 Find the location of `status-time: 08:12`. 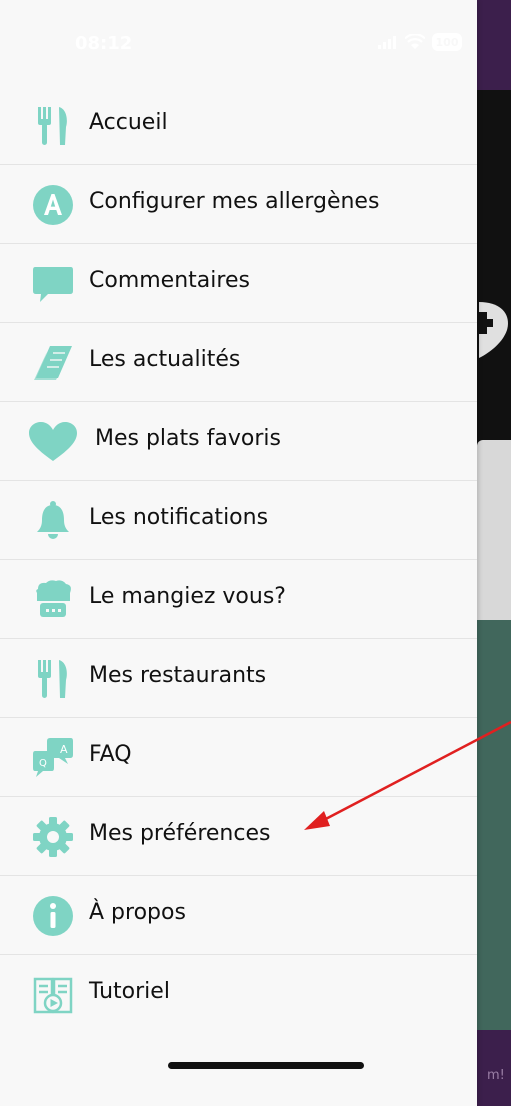

status-time: 08:12 is located at coordinates (104, 43).